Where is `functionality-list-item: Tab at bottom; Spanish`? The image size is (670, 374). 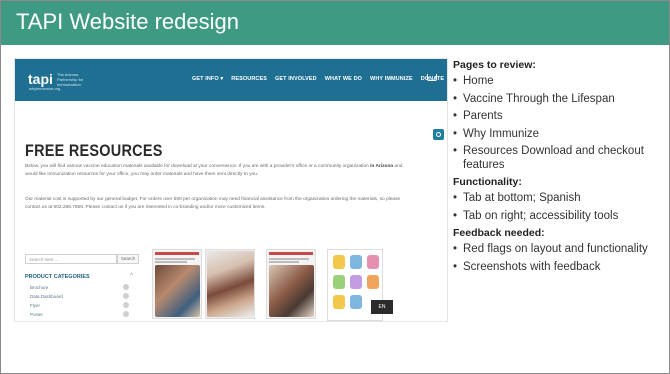
functionality-list-item: Tab at bottom; Spanish is located at coordinates (558, 199).